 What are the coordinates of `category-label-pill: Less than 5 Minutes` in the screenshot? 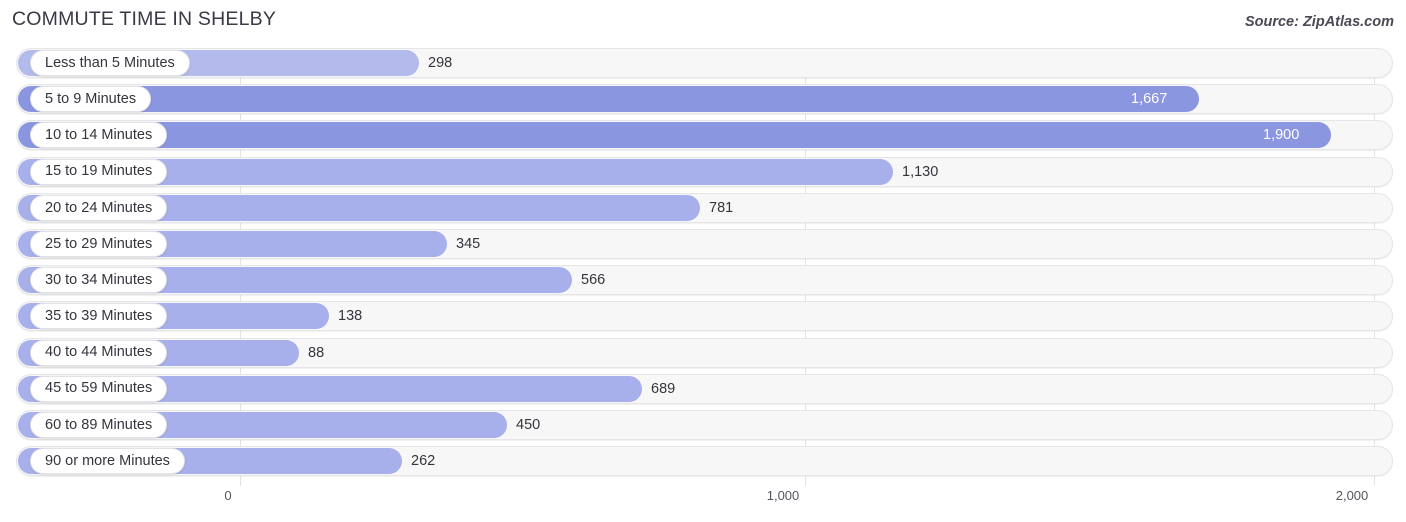 It's located at (110, 63).